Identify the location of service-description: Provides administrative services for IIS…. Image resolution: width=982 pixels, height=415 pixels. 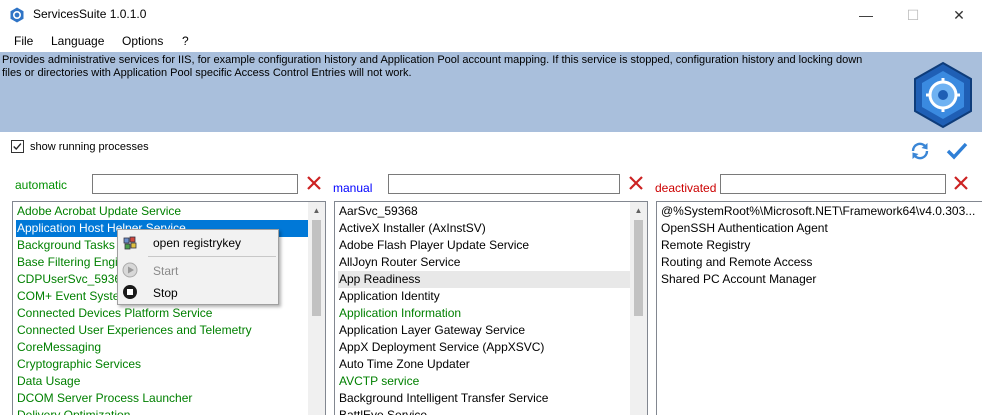
(432, 66).